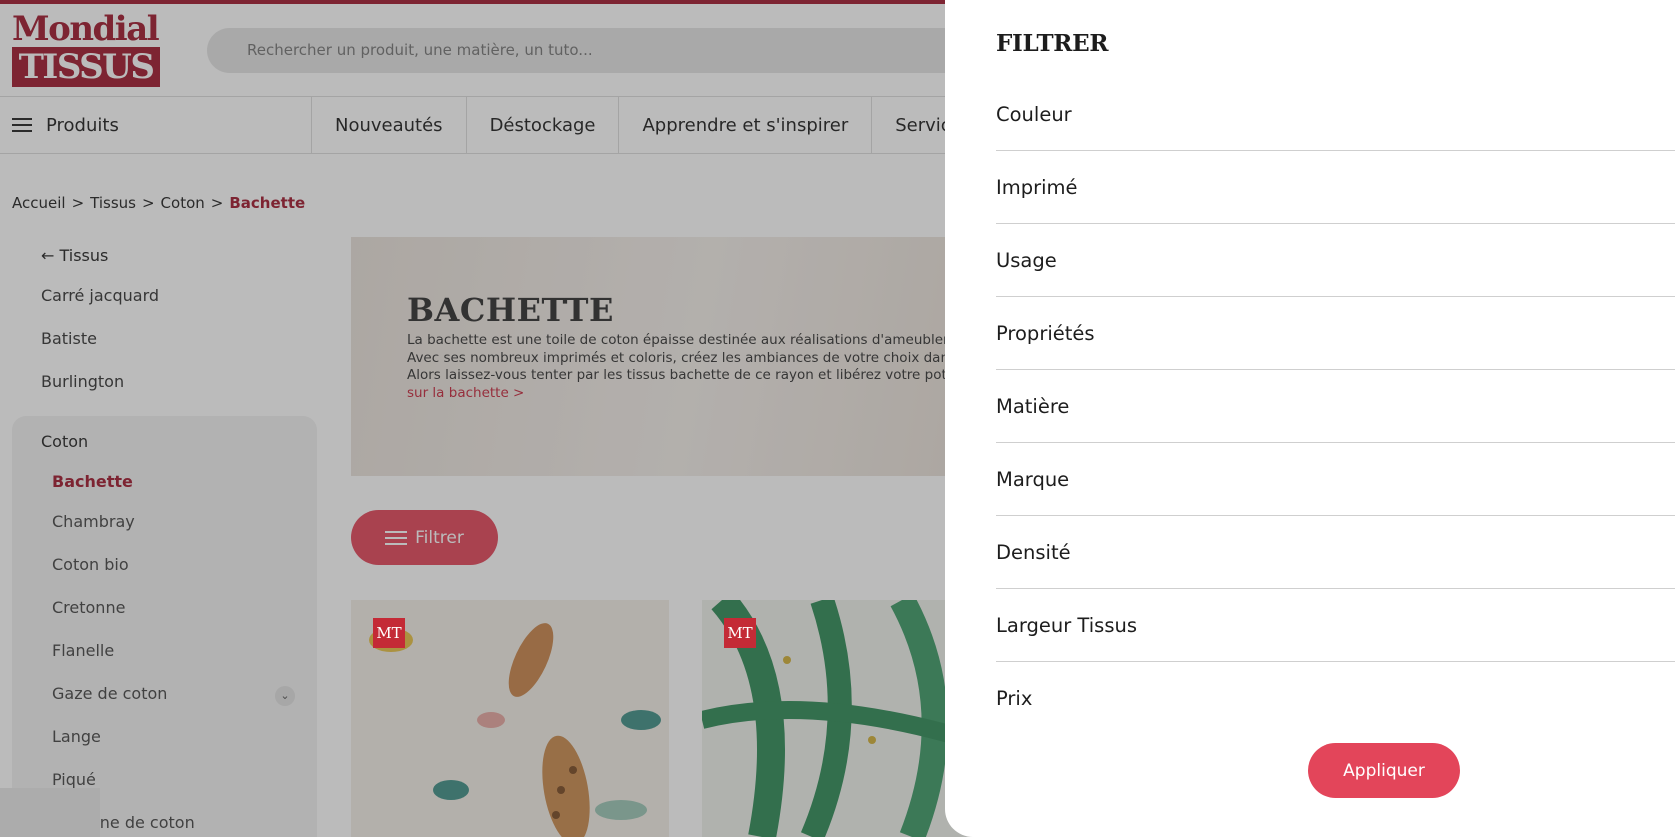  What do you see at coordinates (1335, 698) in the screenshot?
I see `filter-row-prix: Prix` at bounding box center [1335, 698].